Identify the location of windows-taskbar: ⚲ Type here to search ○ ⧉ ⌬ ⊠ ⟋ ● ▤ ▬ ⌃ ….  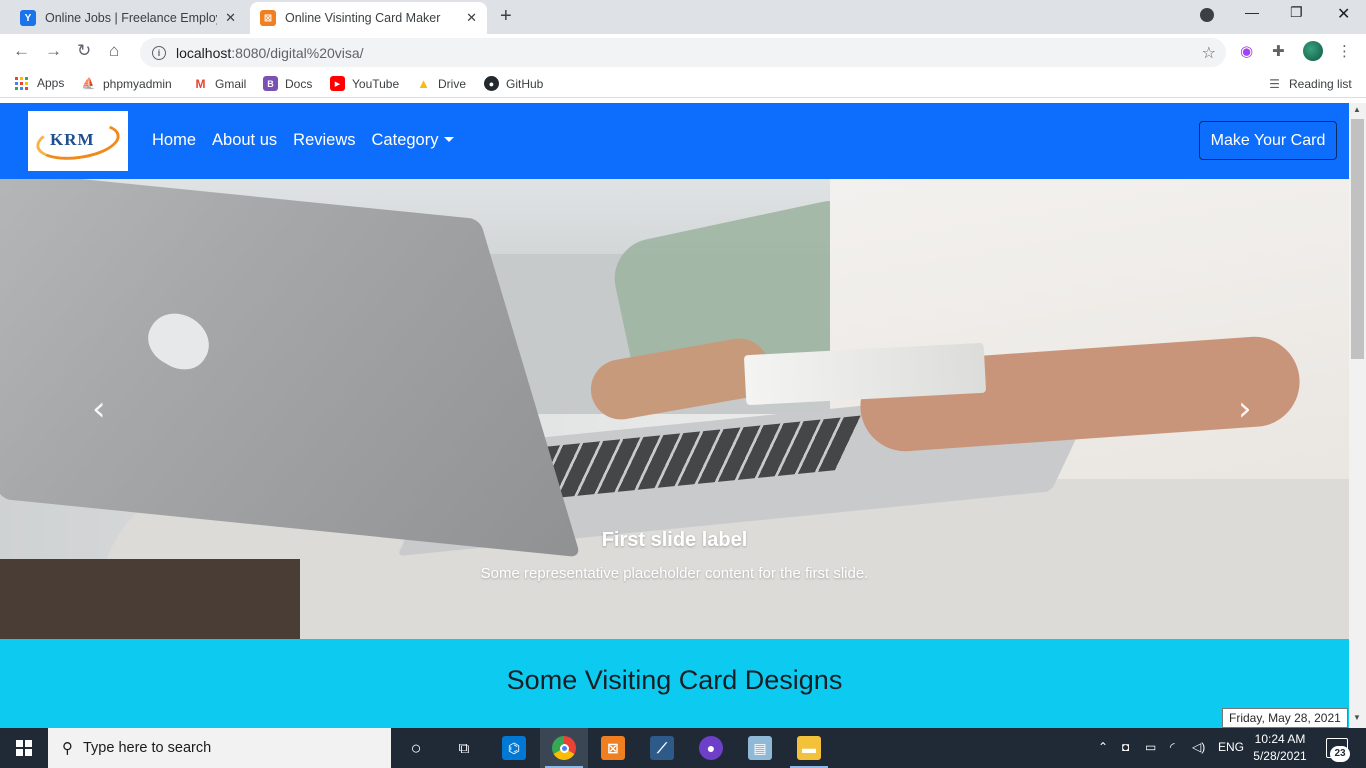
(683, 748).